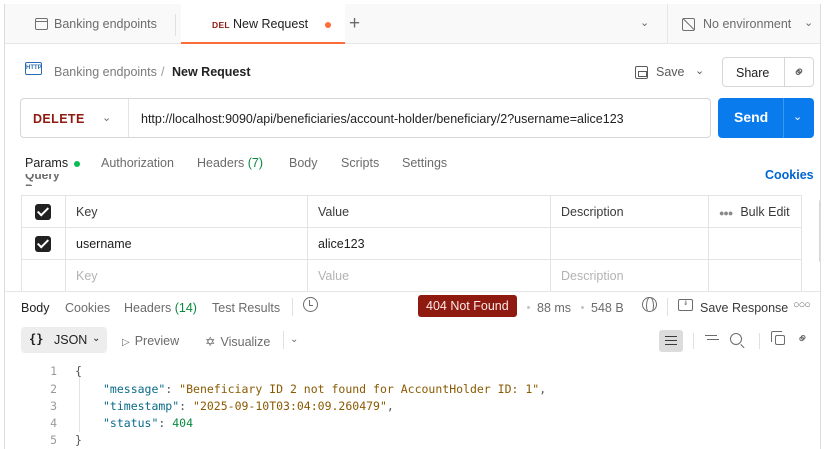  I want to click on preview-label: Preview, so click(157, 341).